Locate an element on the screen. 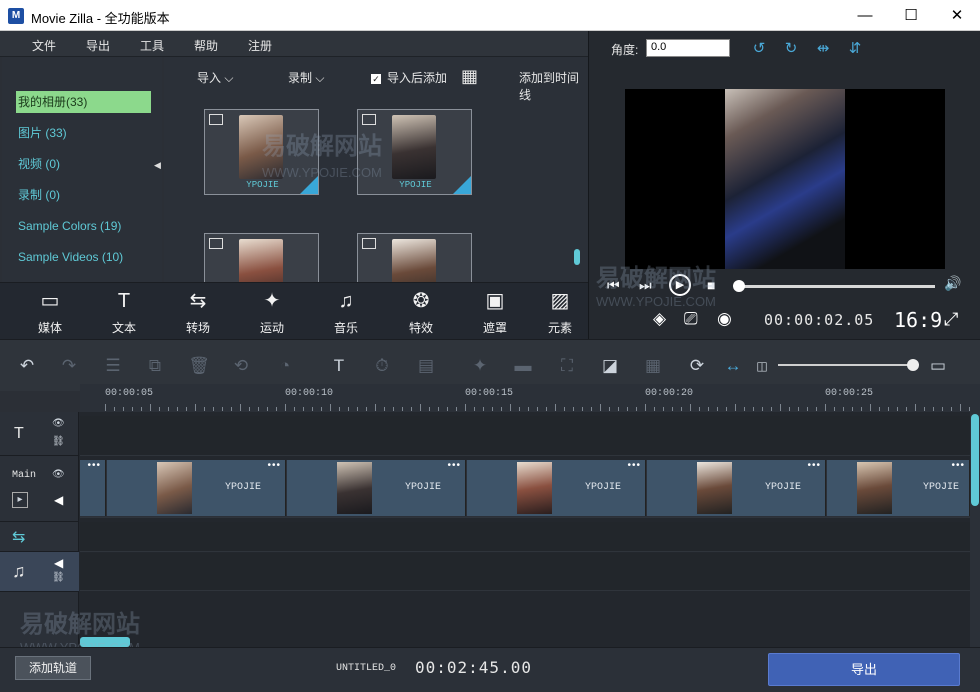 This screenshot has width=980, height=692. seek-handle is located at coordinates (739, 286).